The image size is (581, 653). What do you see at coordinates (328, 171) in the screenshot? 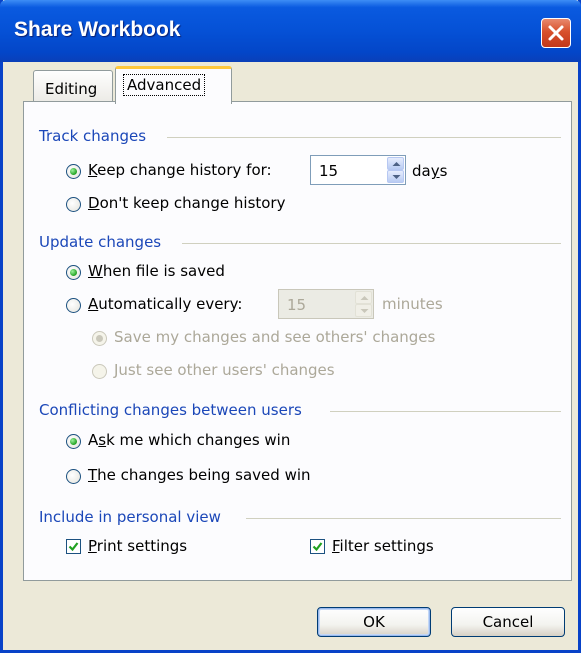
I see `history-days-value: 15` at bounding box center [328, 171].